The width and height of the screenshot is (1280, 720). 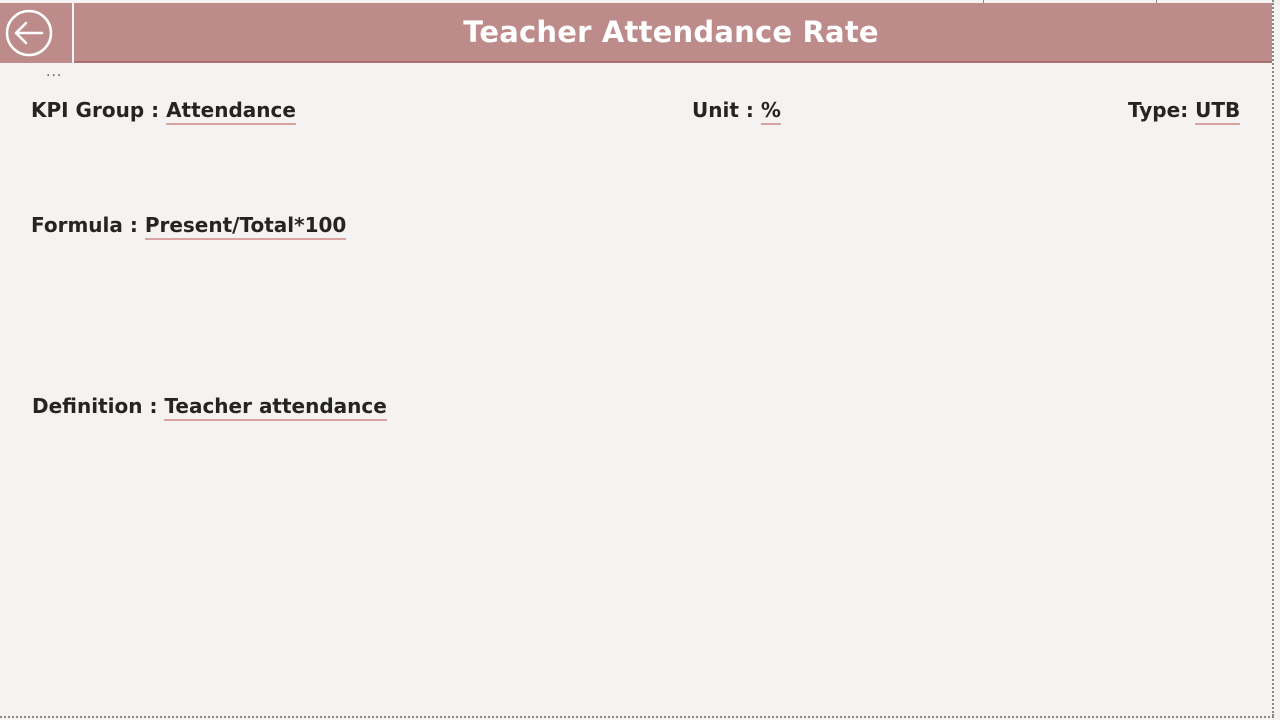 I want to click on kpi-group-value: Attendance, so click(x=231, y=111).